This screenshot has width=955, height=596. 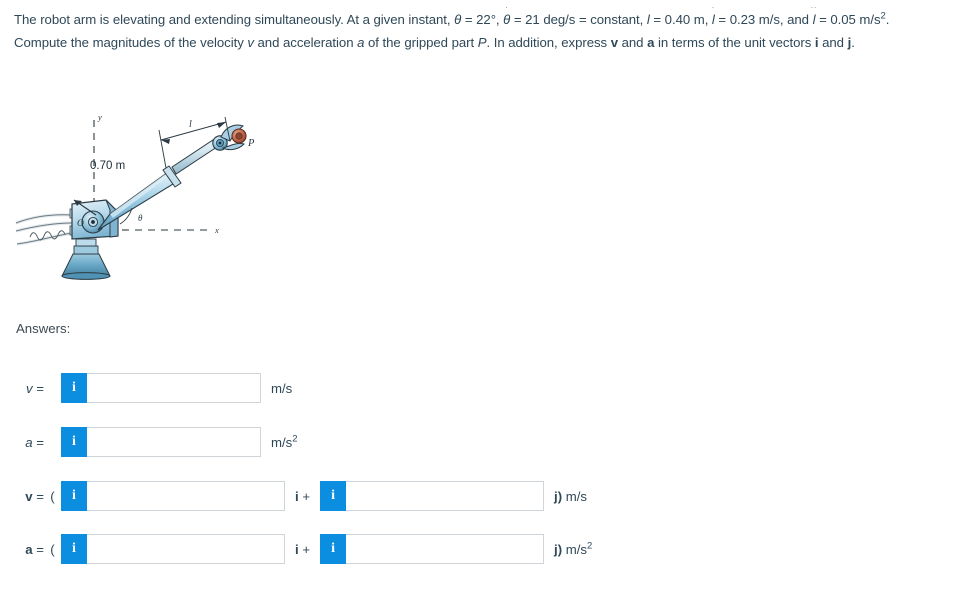 What do you see at coordinates (445, 496) in the screenshot?
I see `velocity-vector-j-input` at bounding box center [445, 496].